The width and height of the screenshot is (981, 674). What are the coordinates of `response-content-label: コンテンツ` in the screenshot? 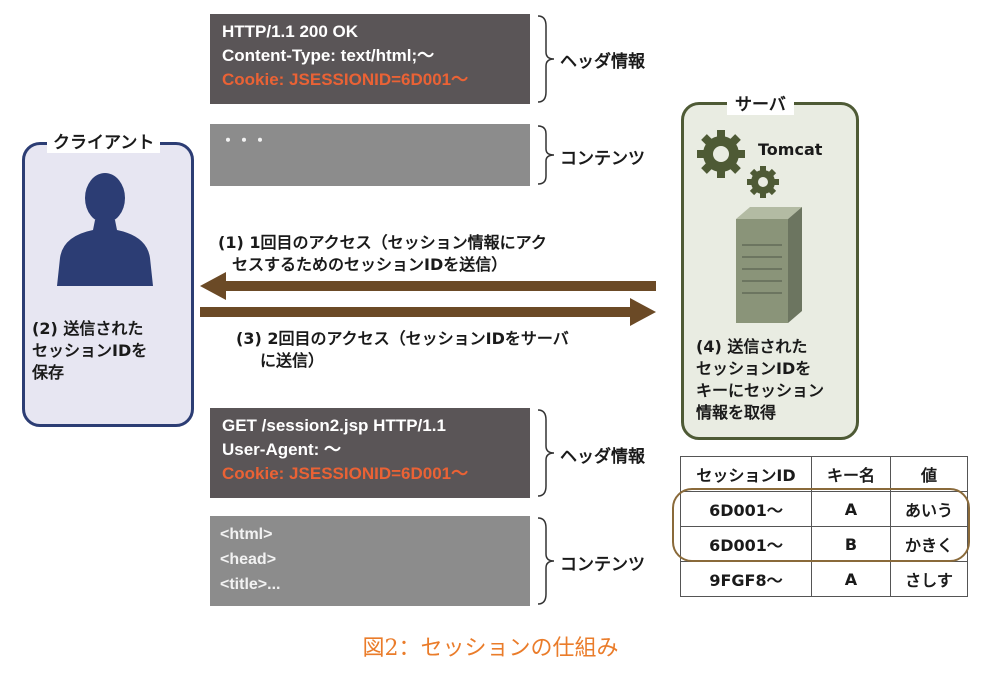 It's located at (602, 159).